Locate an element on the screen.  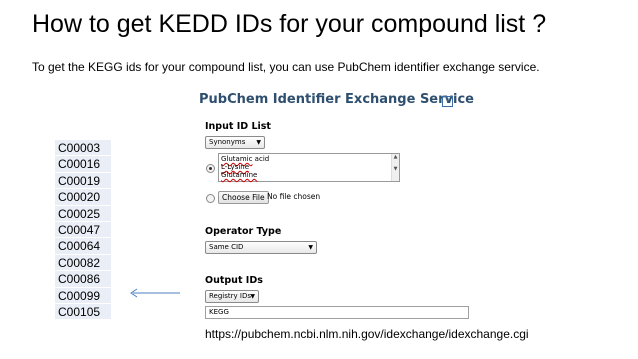
operator-type-select: Same CID ▼ is located at coordinates (261, 247).